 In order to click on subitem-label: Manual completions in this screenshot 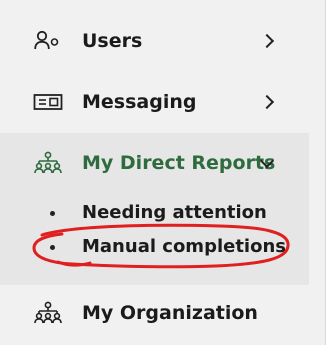, I will do `click(184, 246)`.